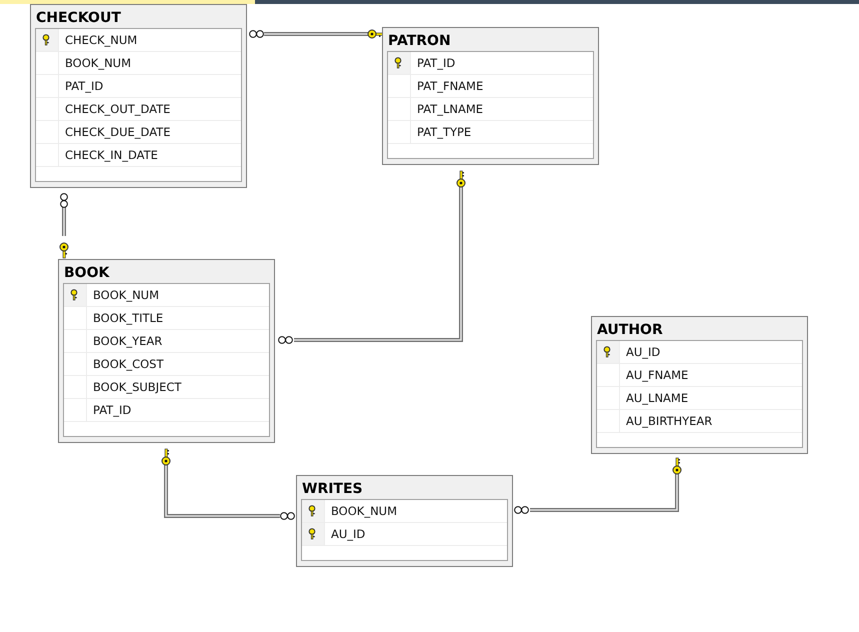 Image resolution: width=859 pixels, height=632 pixels. Describe the element at coordinates (101, 40) in the screenshot. I see `column-name: CHECK_NUM` at that location.